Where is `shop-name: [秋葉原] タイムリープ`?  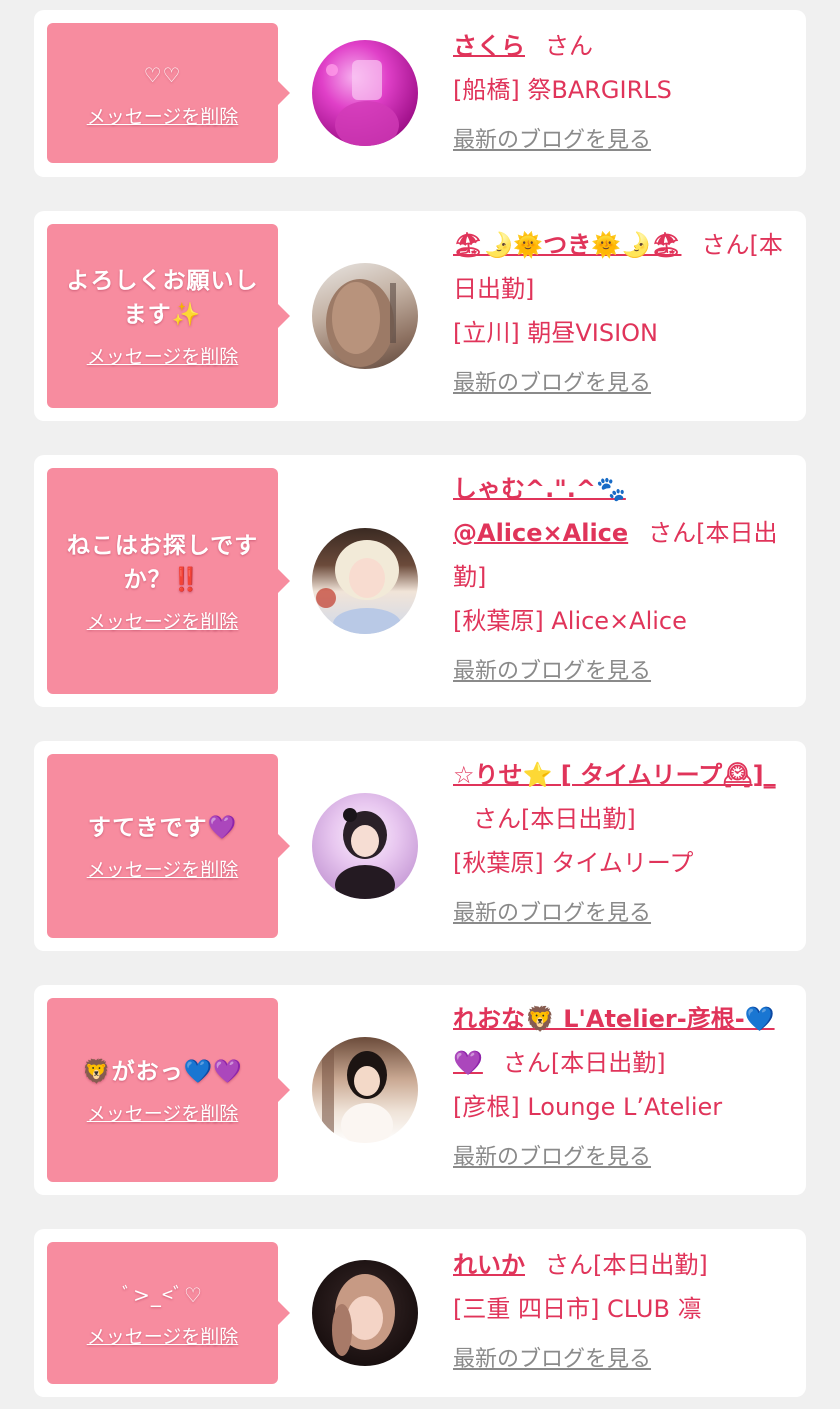 shop-name: [秋葉原] タイムリープ is located at coordinates (573, 863).